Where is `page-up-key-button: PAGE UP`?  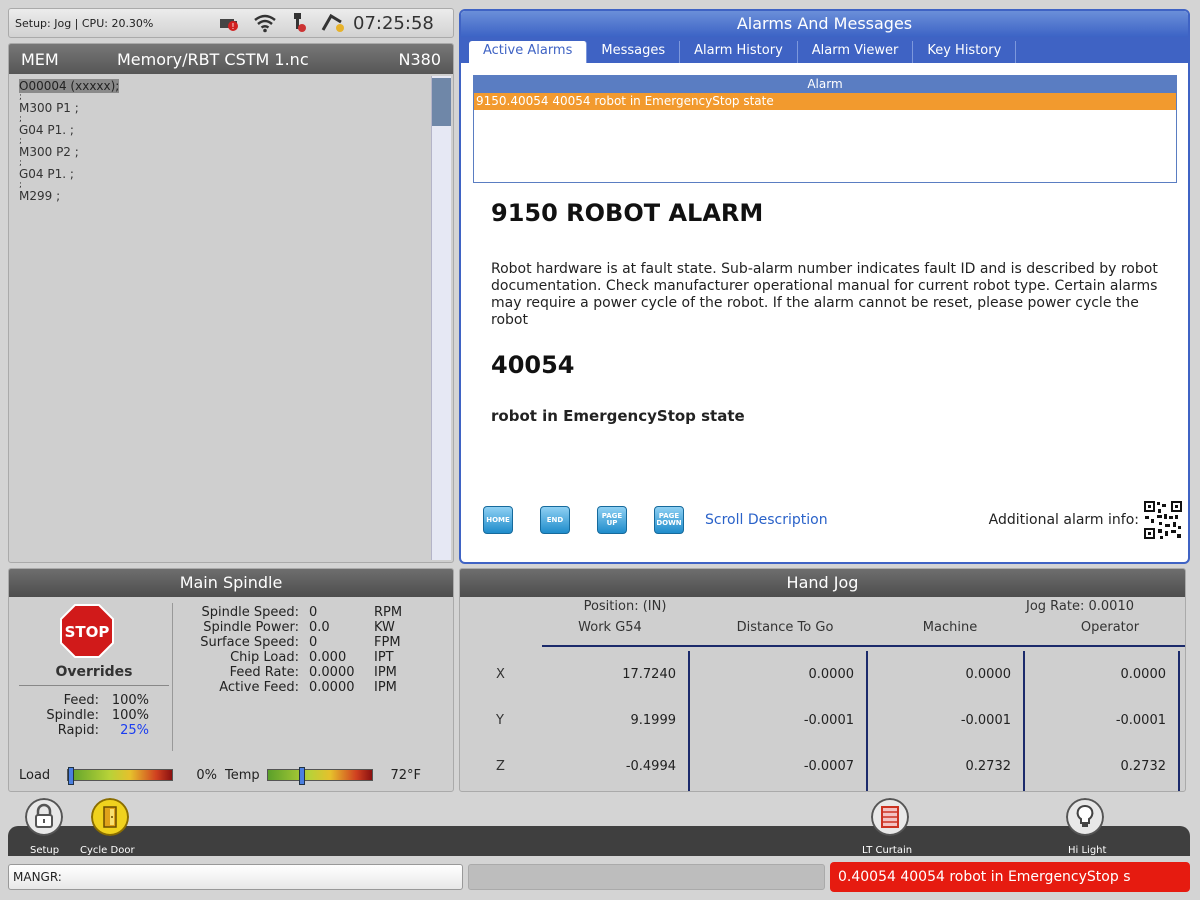 page-up-key-button: PAGE UP is located at coordinates (612, 520).